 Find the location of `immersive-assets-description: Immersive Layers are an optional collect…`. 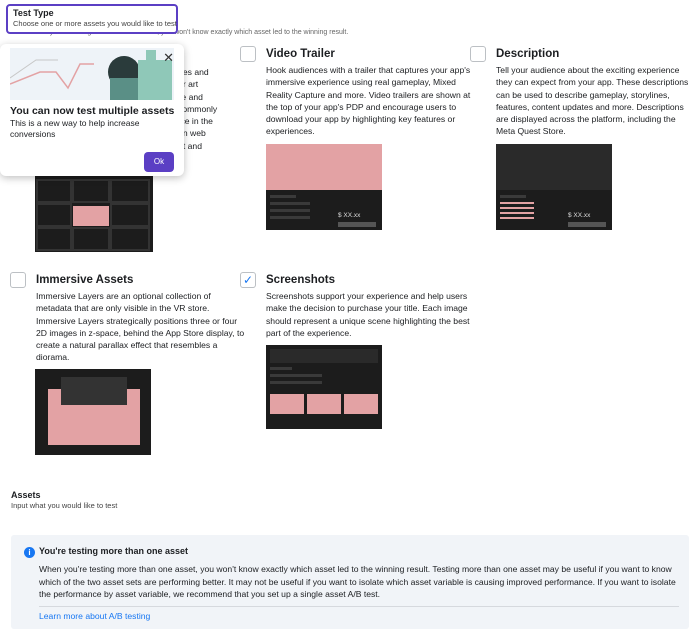

immersive-assets-description: Immersive Layers are an optional collect… is located at coordinates (140, 327).